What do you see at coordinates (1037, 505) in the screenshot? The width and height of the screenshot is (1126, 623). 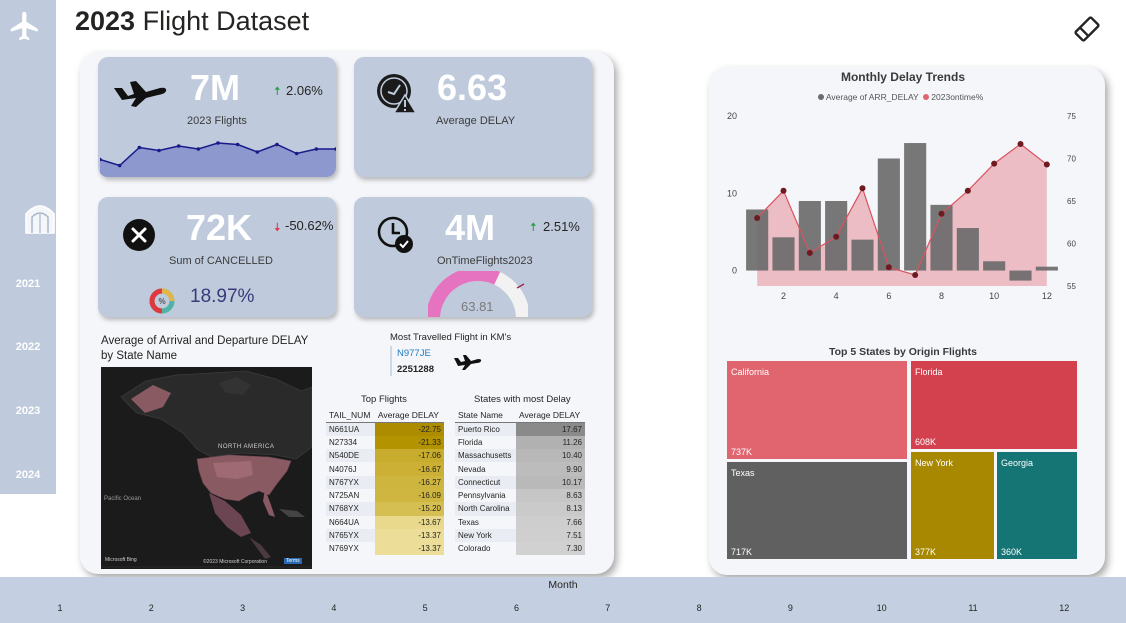 I see `treemap-tile-georgia: Georgia 360K` at bounding box center [1037, 505].